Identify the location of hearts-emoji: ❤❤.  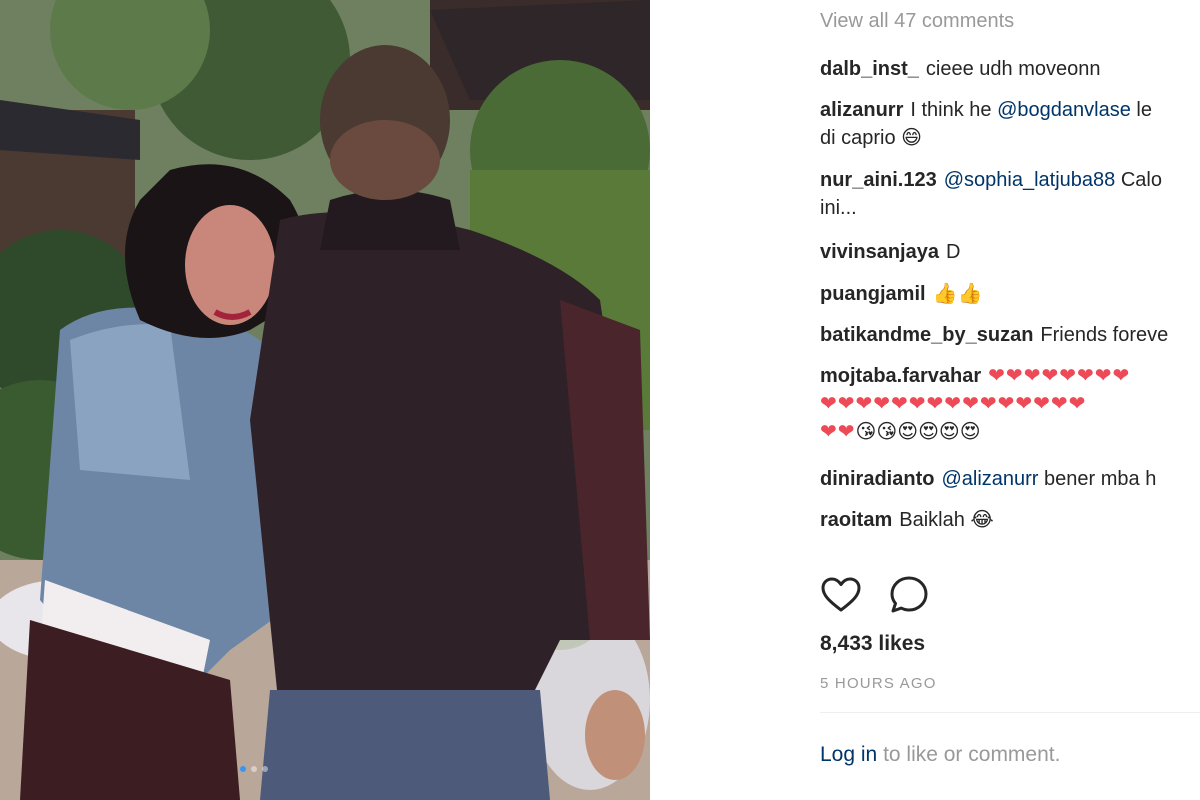
(838, 432).